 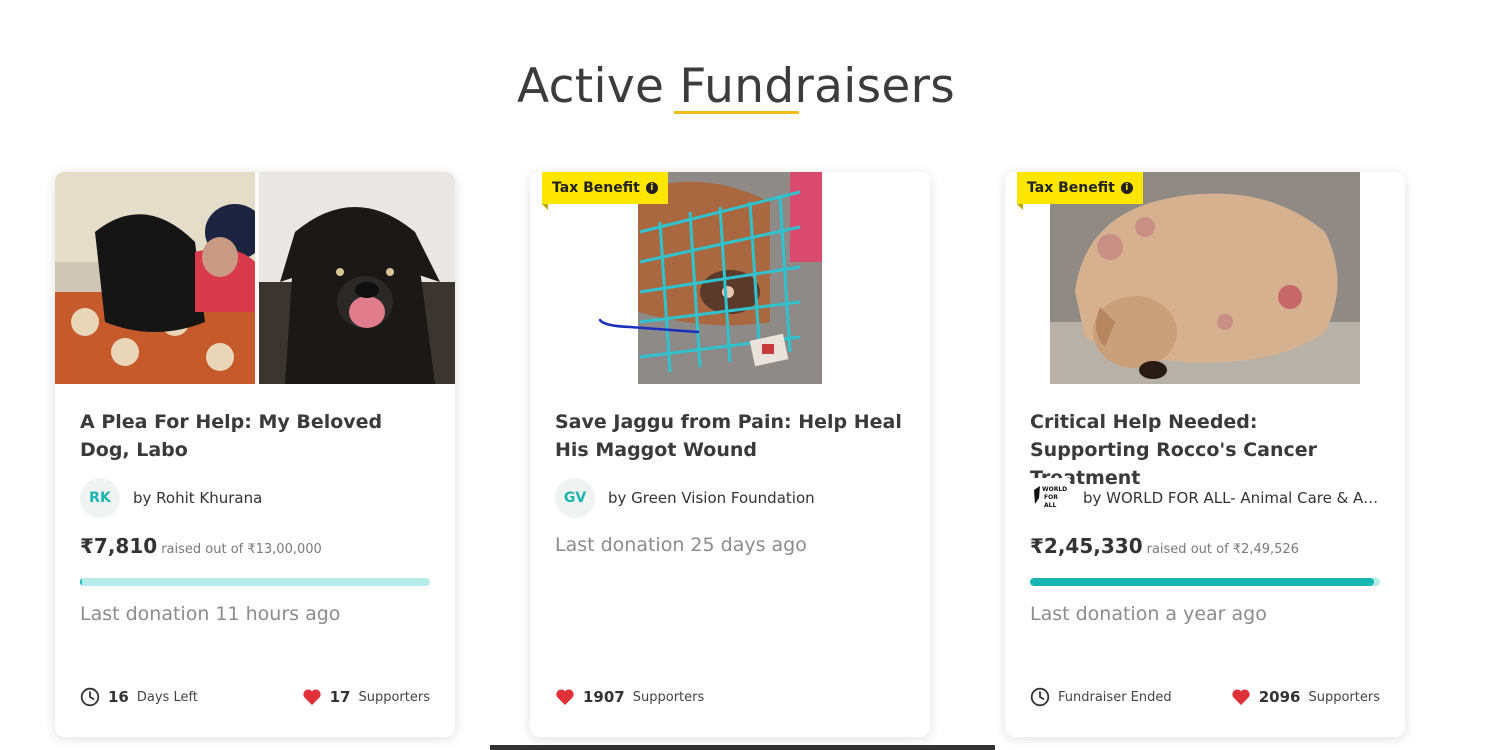 I want to click on fundraiser-status: Fundraiser Ended, so click(x=1101, y=697).